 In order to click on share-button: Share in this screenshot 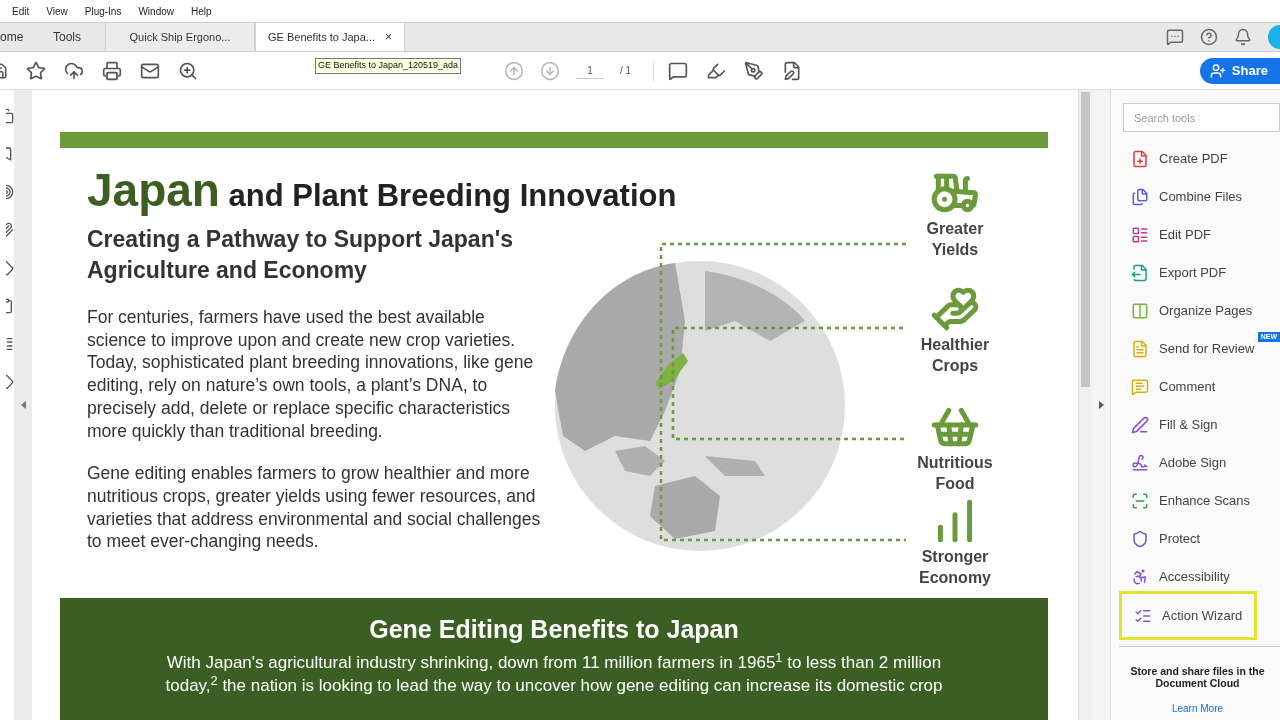, I will do `click(1239, 70)`.